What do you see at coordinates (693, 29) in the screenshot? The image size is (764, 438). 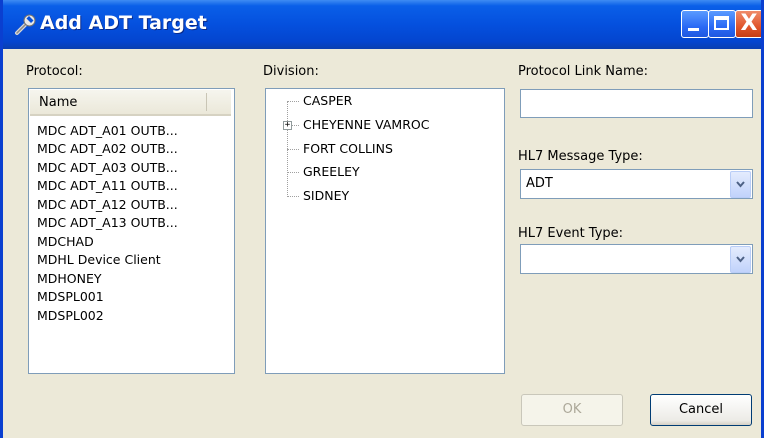 I see `minimize-icon` at bounding box center [693, 29].